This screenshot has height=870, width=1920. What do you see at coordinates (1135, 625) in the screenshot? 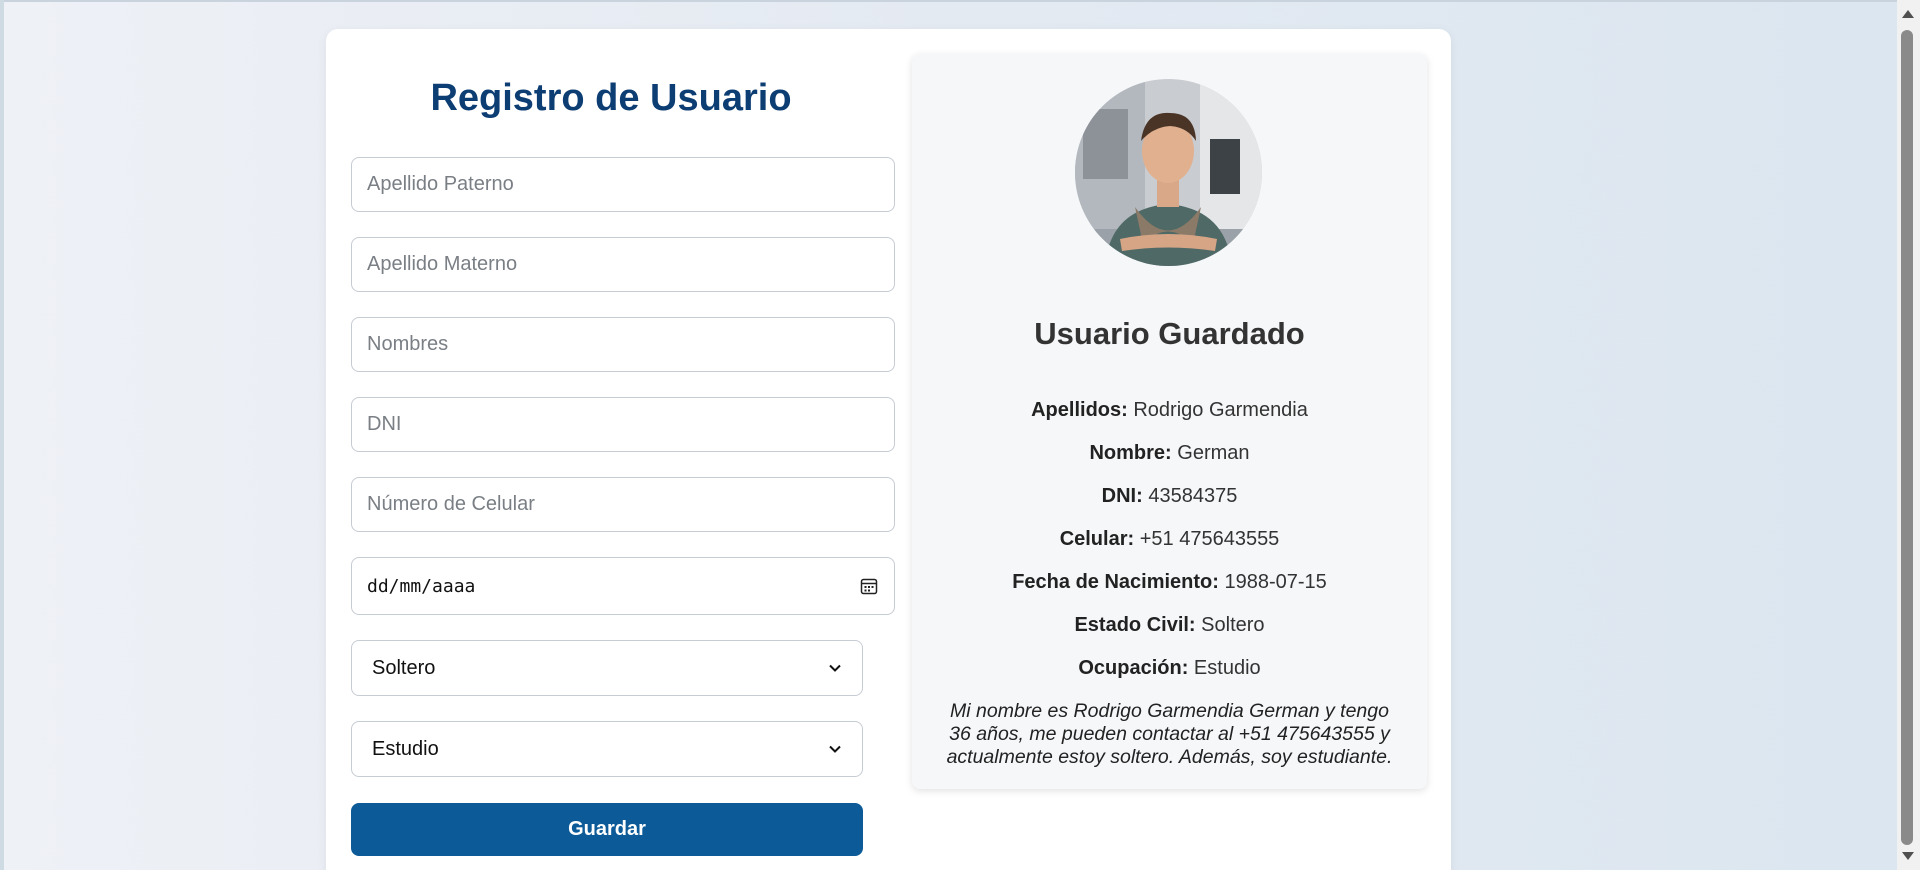
I see `estado-civil-label: Estado Civil:` at bounding box center [1135, 625].